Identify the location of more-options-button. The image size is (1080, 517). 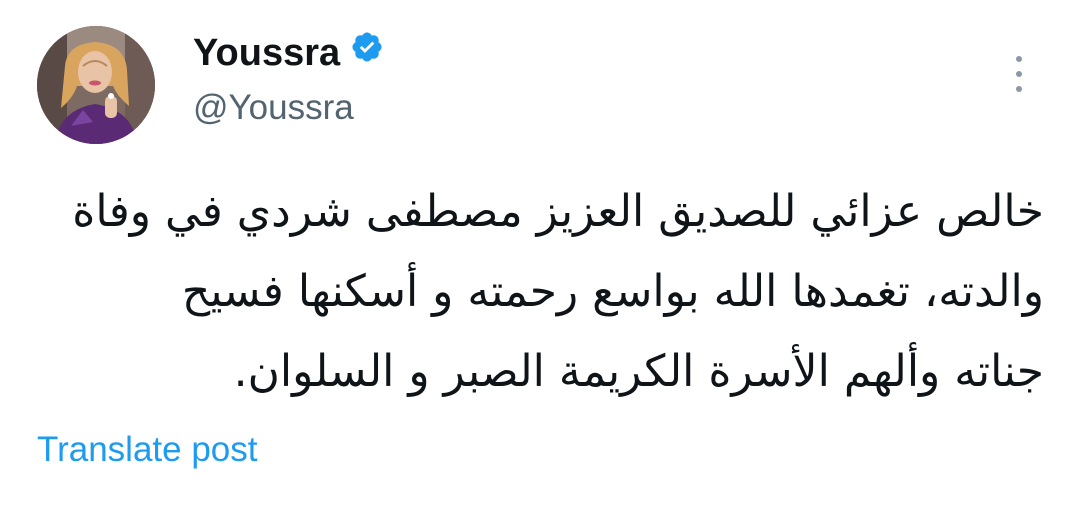
(1019, 74).